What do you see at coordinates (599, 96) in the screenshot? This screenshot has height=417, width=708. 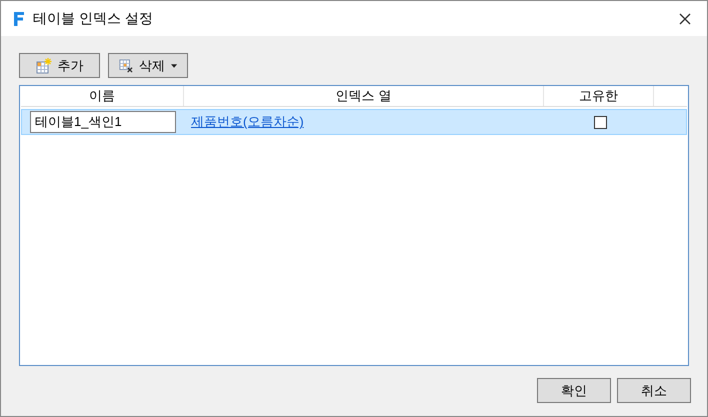 I see `column-header: 고유한` at bounding box center [599, 96].